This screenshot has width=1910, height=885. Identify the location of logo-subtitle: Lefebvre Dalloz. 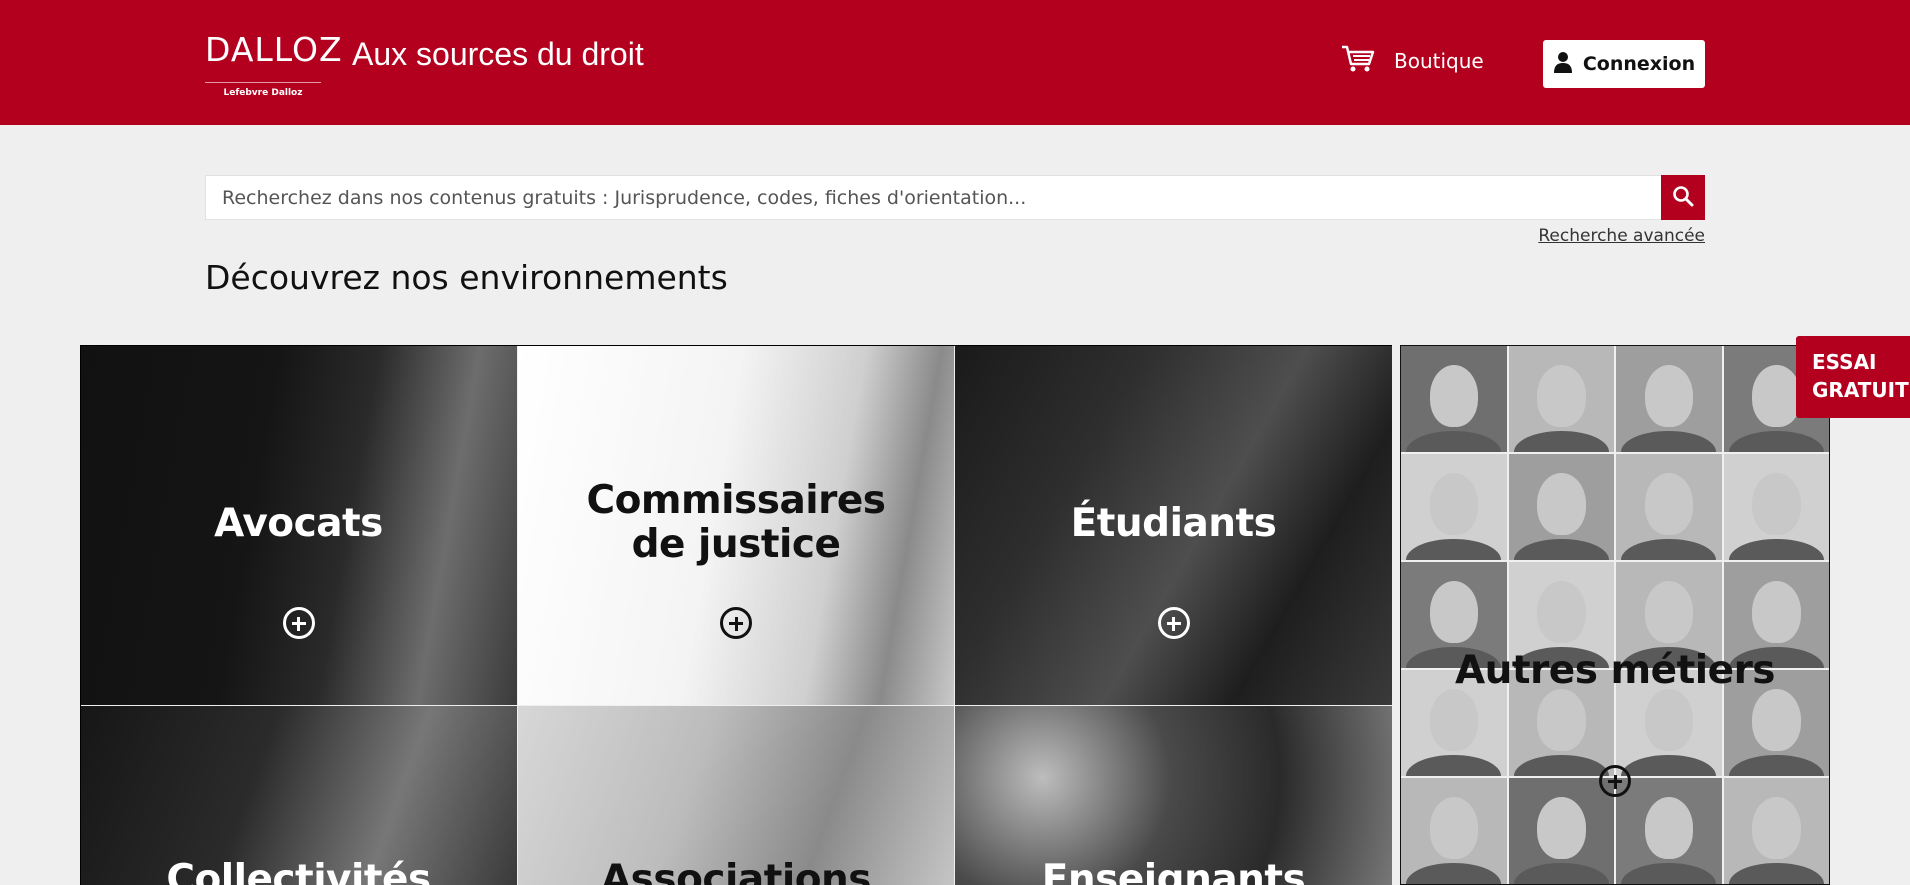
(263, 93).